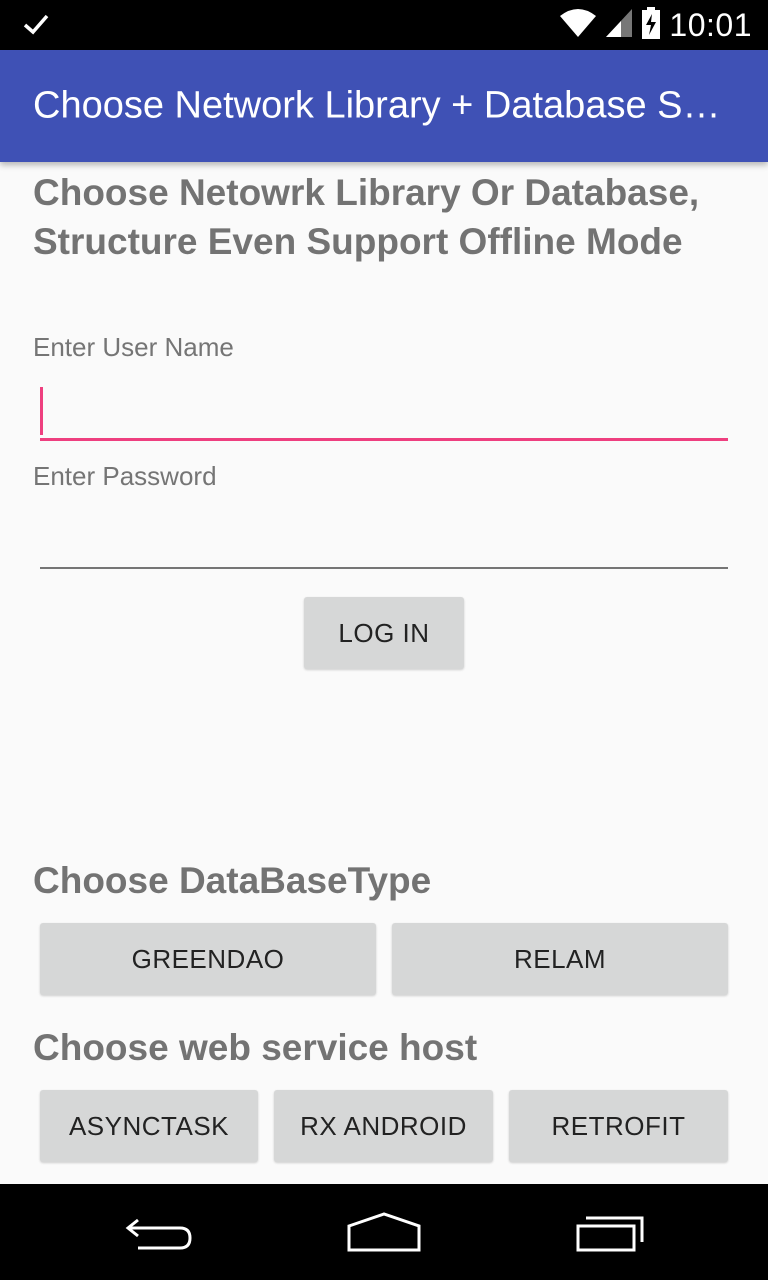 This screenshot has height=1280, width=768. What do you see at coordinates (618, 1126) in the screenshot?
I see `retrofit-button: RETROFIT` at bounding box center [618, 1126].